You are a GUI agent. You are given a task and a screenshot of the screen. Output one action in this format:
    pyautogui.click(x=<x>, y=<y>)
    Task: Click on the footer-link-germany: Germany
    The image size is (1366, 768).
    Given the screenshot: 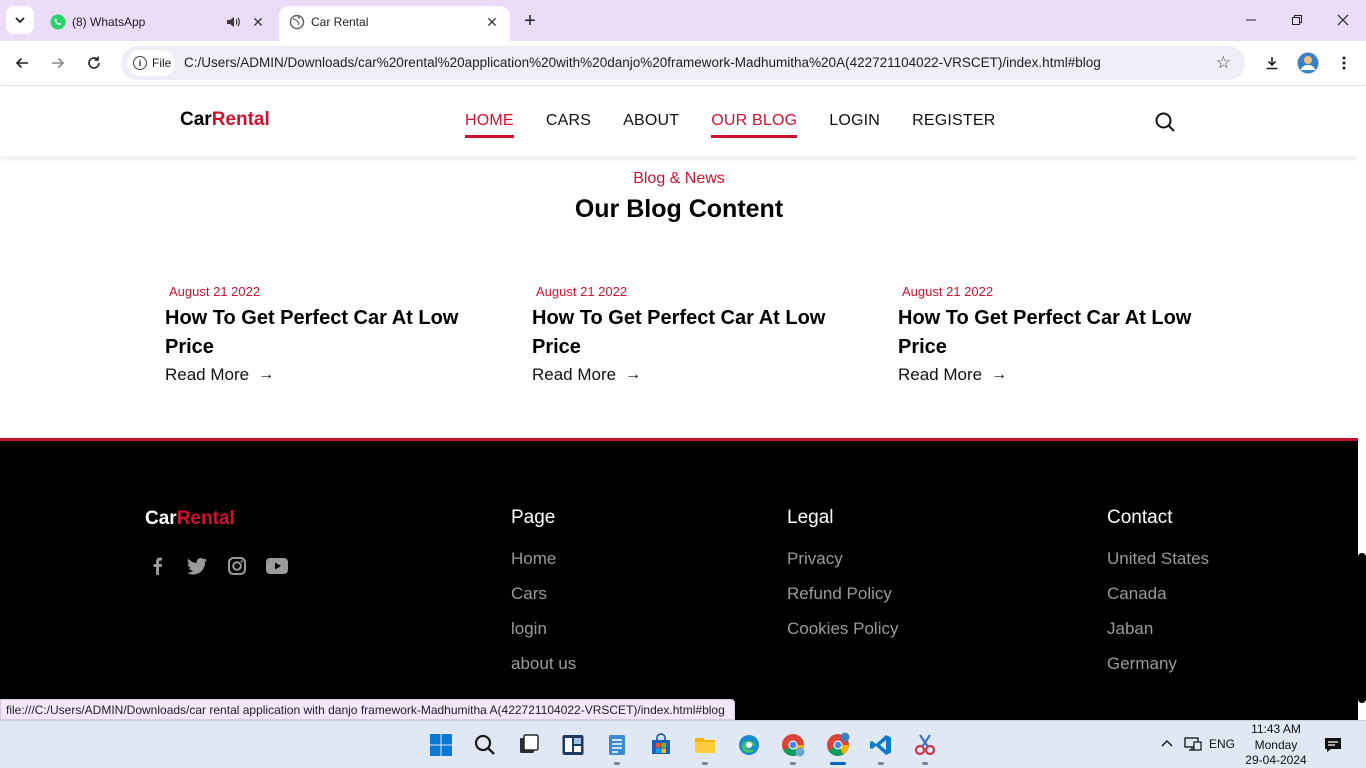 What is the action you would take?
    pyautogui.click(x=1142, y=664)
    